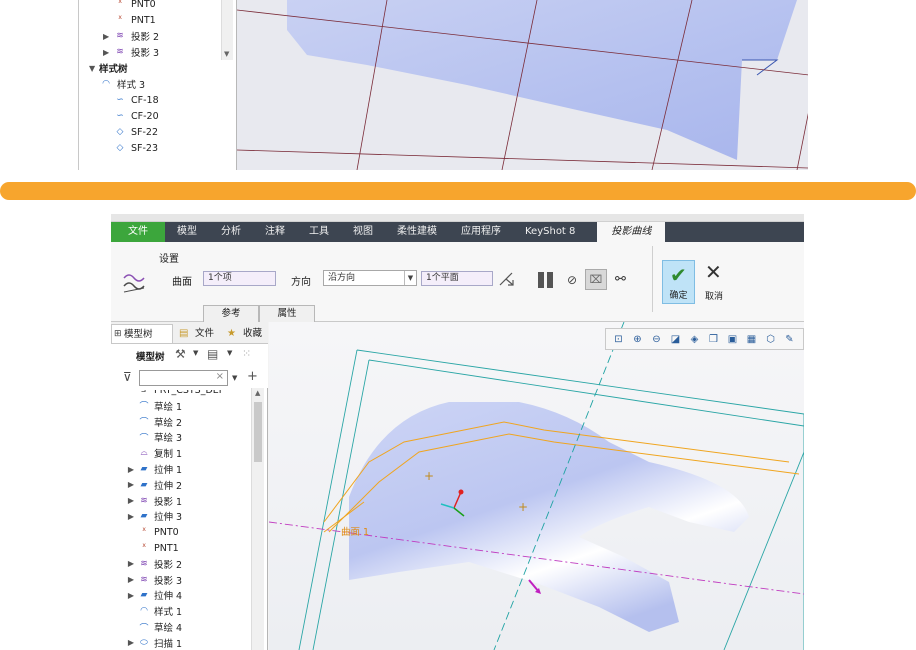  Describe the element at coordinates (481, 232) in the screenshot. I see `tab-applications: 应用程序` at that location.